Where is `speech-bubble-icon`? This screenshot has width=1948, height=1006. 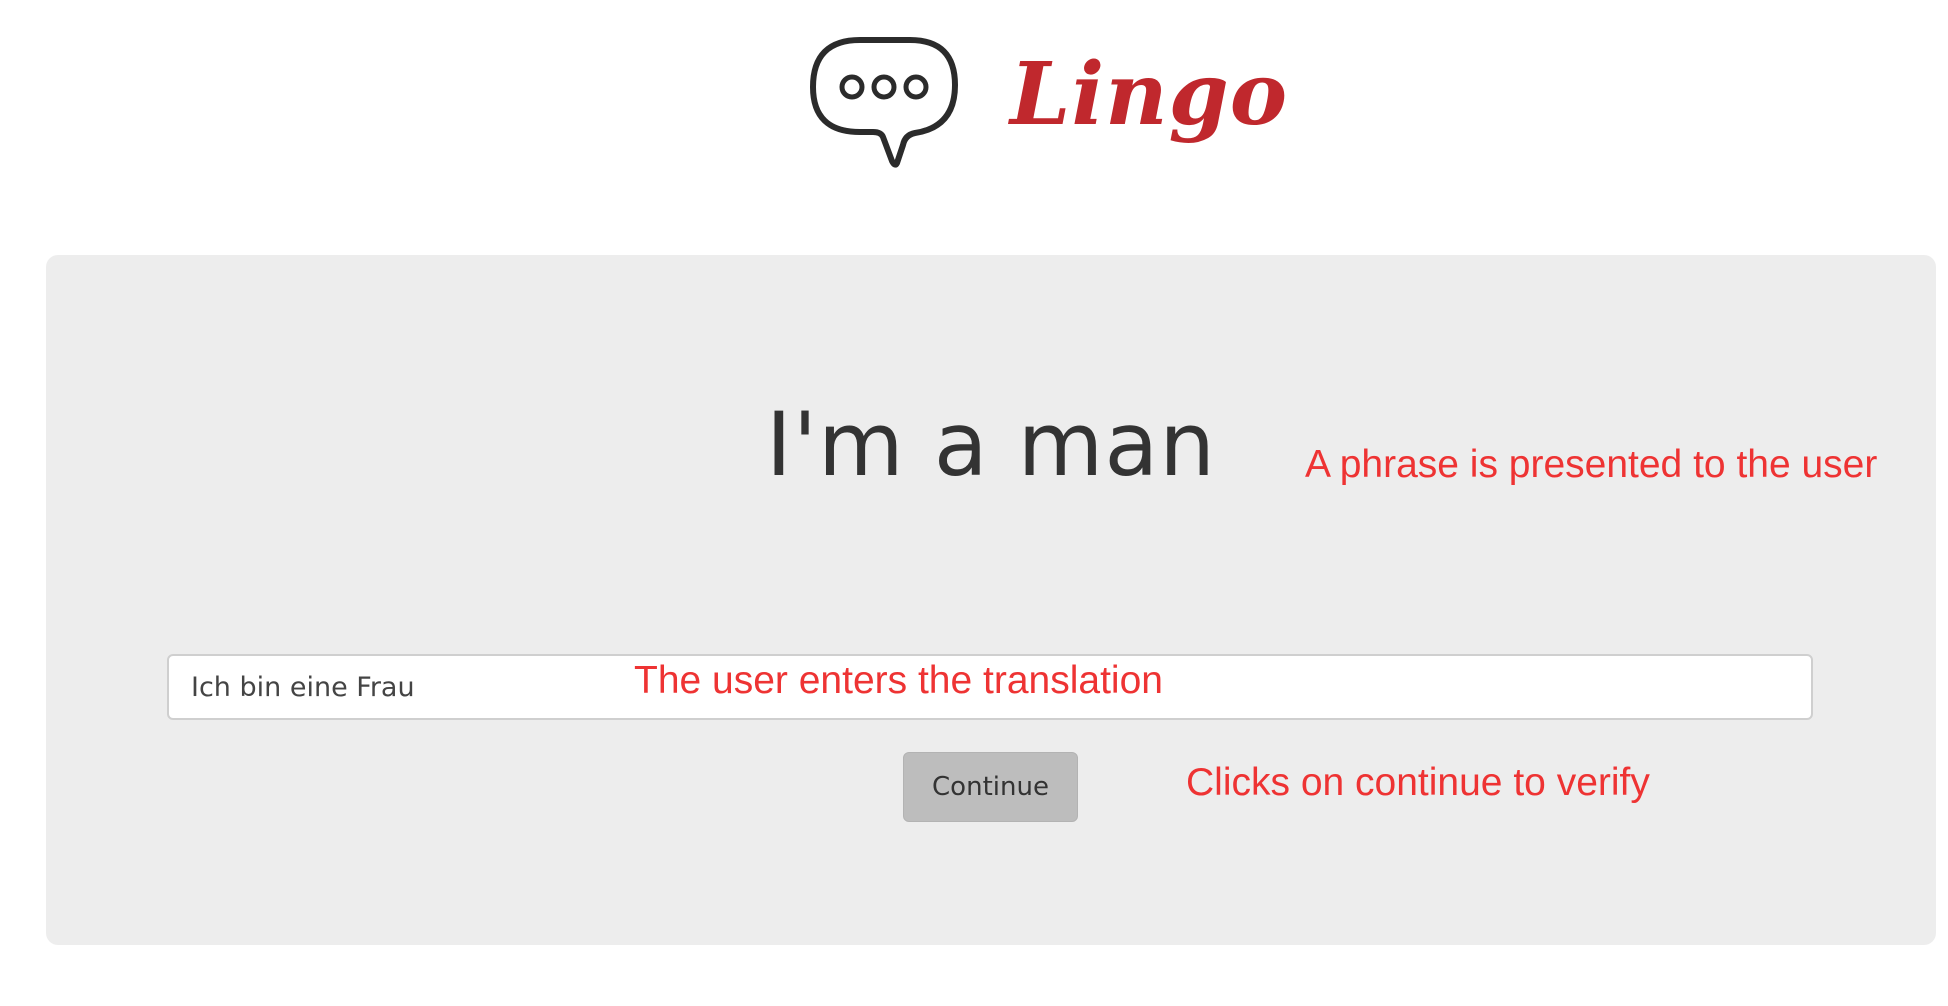
speech-bubble-icon is located at coordinates (884, 102).